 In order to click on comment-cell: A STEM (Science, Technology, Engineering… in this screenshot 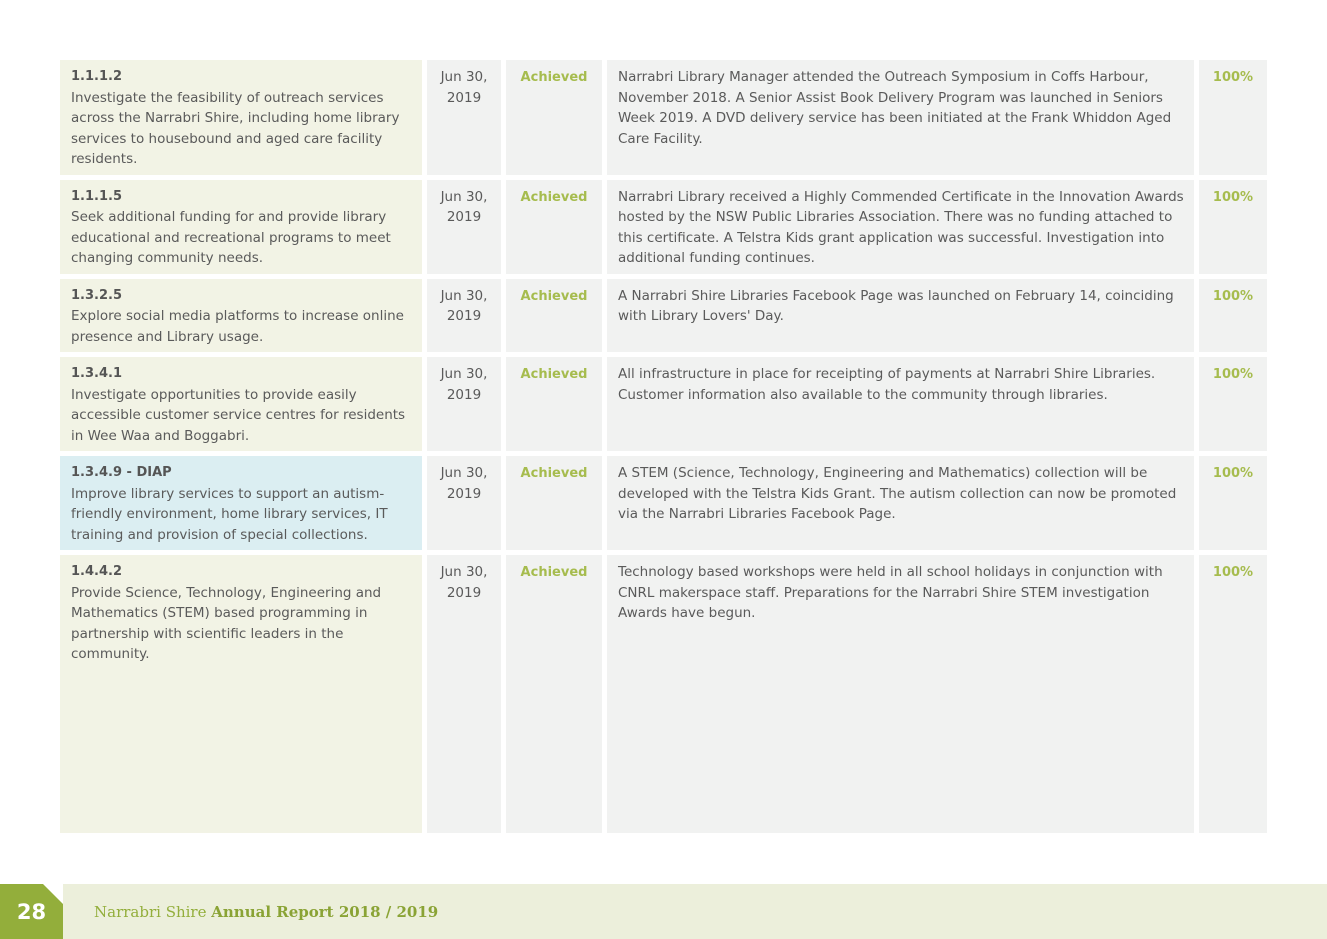, I will do `click(903, 505)`.